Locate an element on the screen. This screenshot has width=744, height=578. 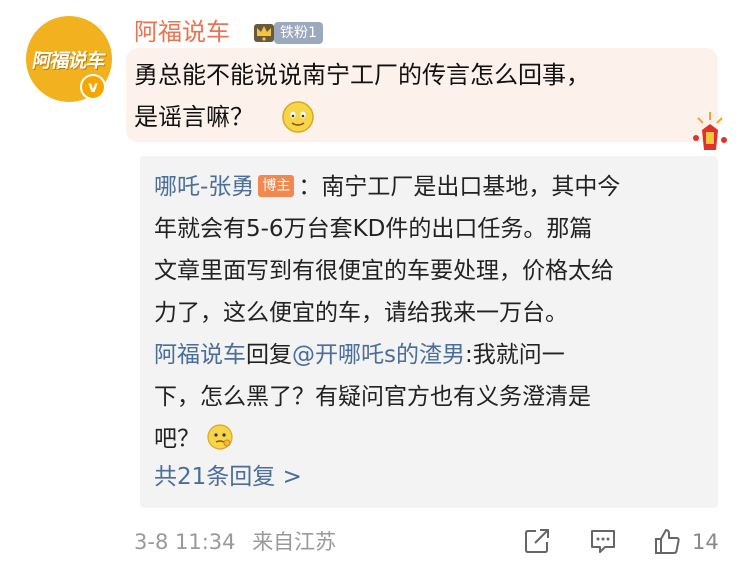
blogger-tag: 博主 is located at coordinates (276, 186).